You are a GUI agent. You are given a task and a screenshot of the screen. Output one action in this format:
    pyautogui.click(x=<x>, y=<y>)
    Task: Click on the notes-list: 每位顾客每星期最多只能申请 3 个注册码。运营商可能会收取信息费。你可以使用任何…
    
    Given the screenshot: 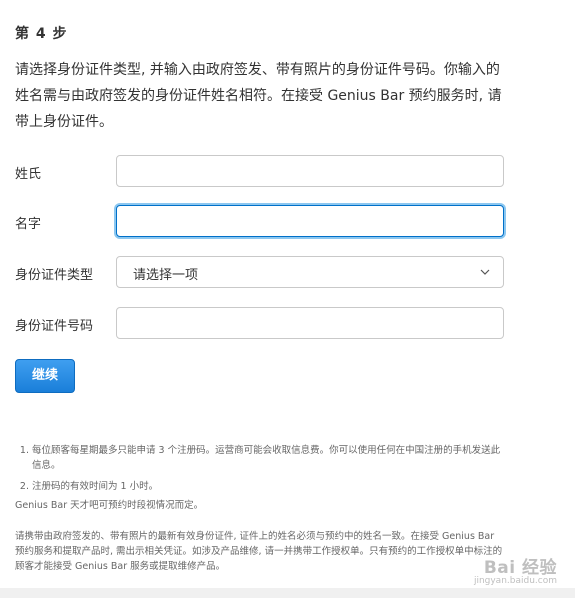 What is the action you would take?
    pyautogui.click(x=260, y=468)
    